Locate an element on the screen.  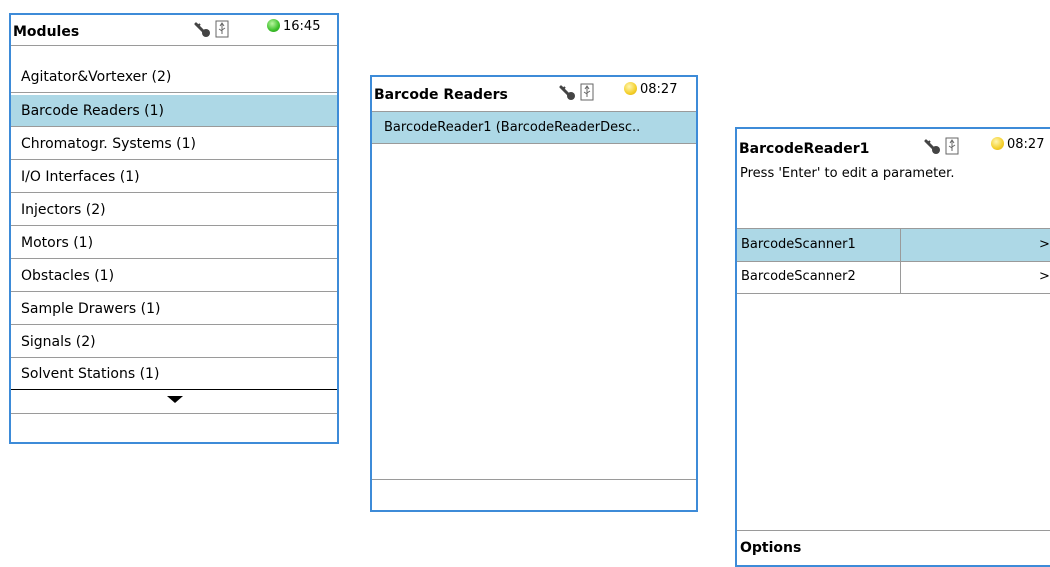
footer-divider is located at coordinates (534, 479).